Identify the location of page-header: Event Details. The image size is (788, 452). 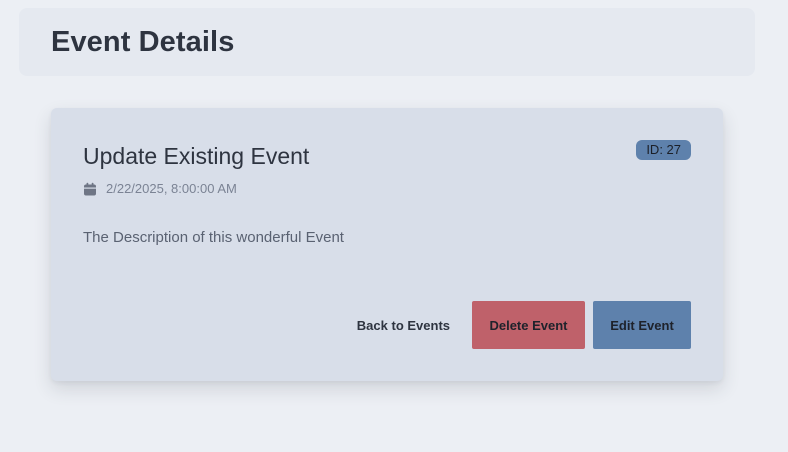
(387, 42).